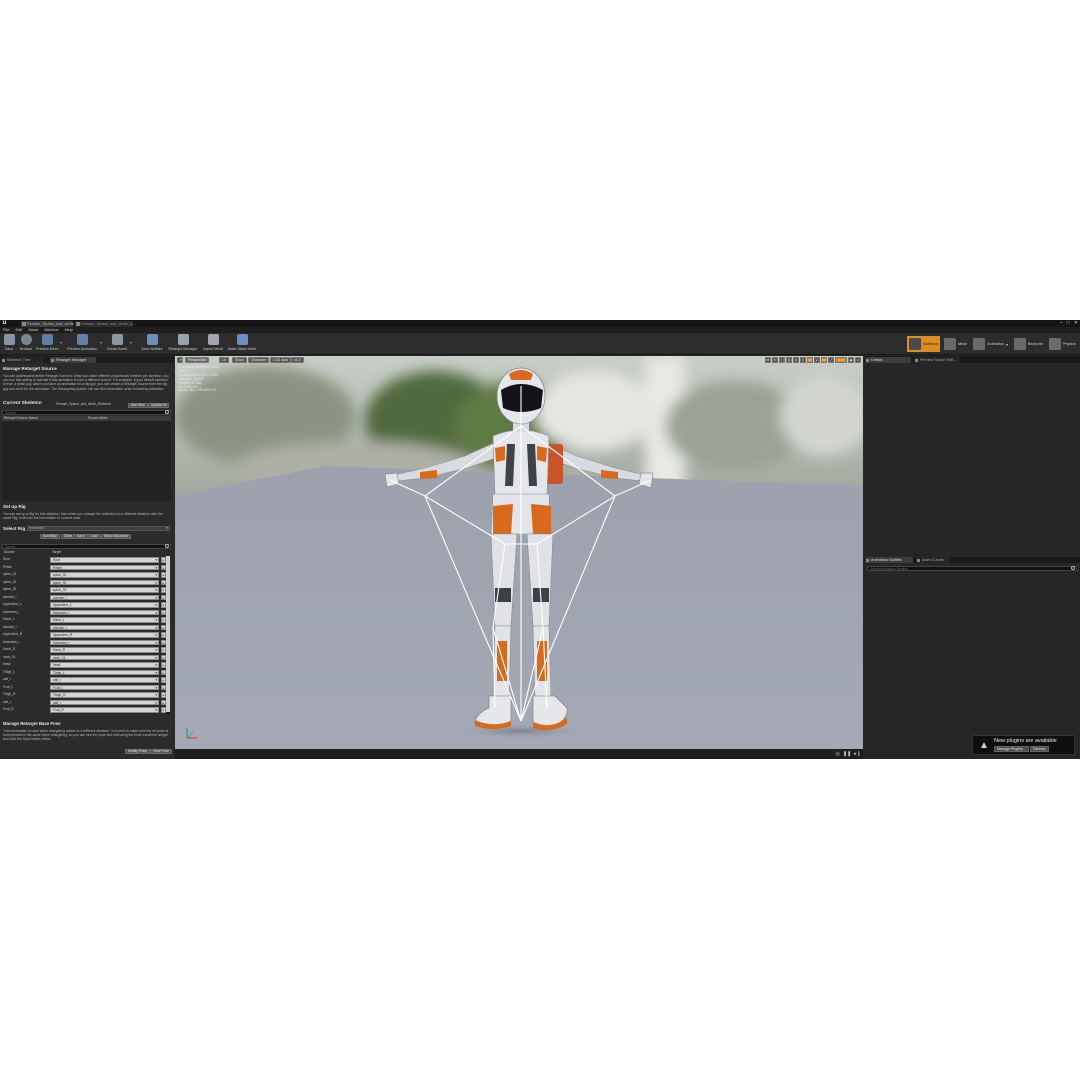  What do you see at coordinates (104, 635) in the screenshot?
I see `rig-target-bone-dropdown: UpperArm_R ▾` at bounding box center [104, 635].